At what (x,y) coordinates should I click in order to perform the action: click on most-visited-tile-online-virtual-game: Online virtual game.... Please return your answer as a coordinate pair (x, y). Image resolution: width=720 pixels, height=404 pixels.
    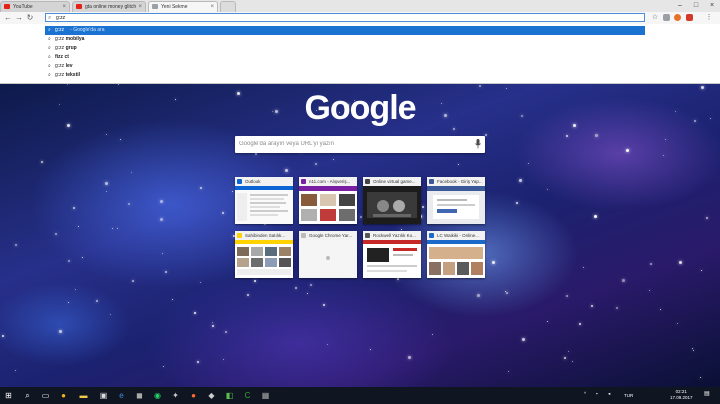
    Looking at the image, I should click on (392, 200).